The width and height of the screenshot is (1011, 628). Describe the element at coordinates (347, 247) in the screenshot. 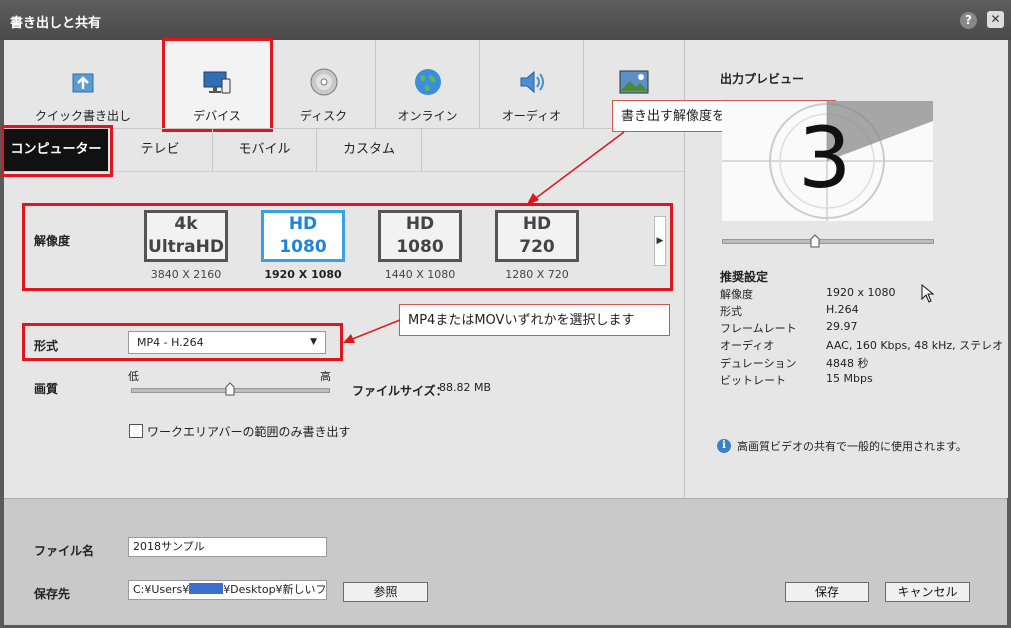

I see `highlight-resolution` at that location.